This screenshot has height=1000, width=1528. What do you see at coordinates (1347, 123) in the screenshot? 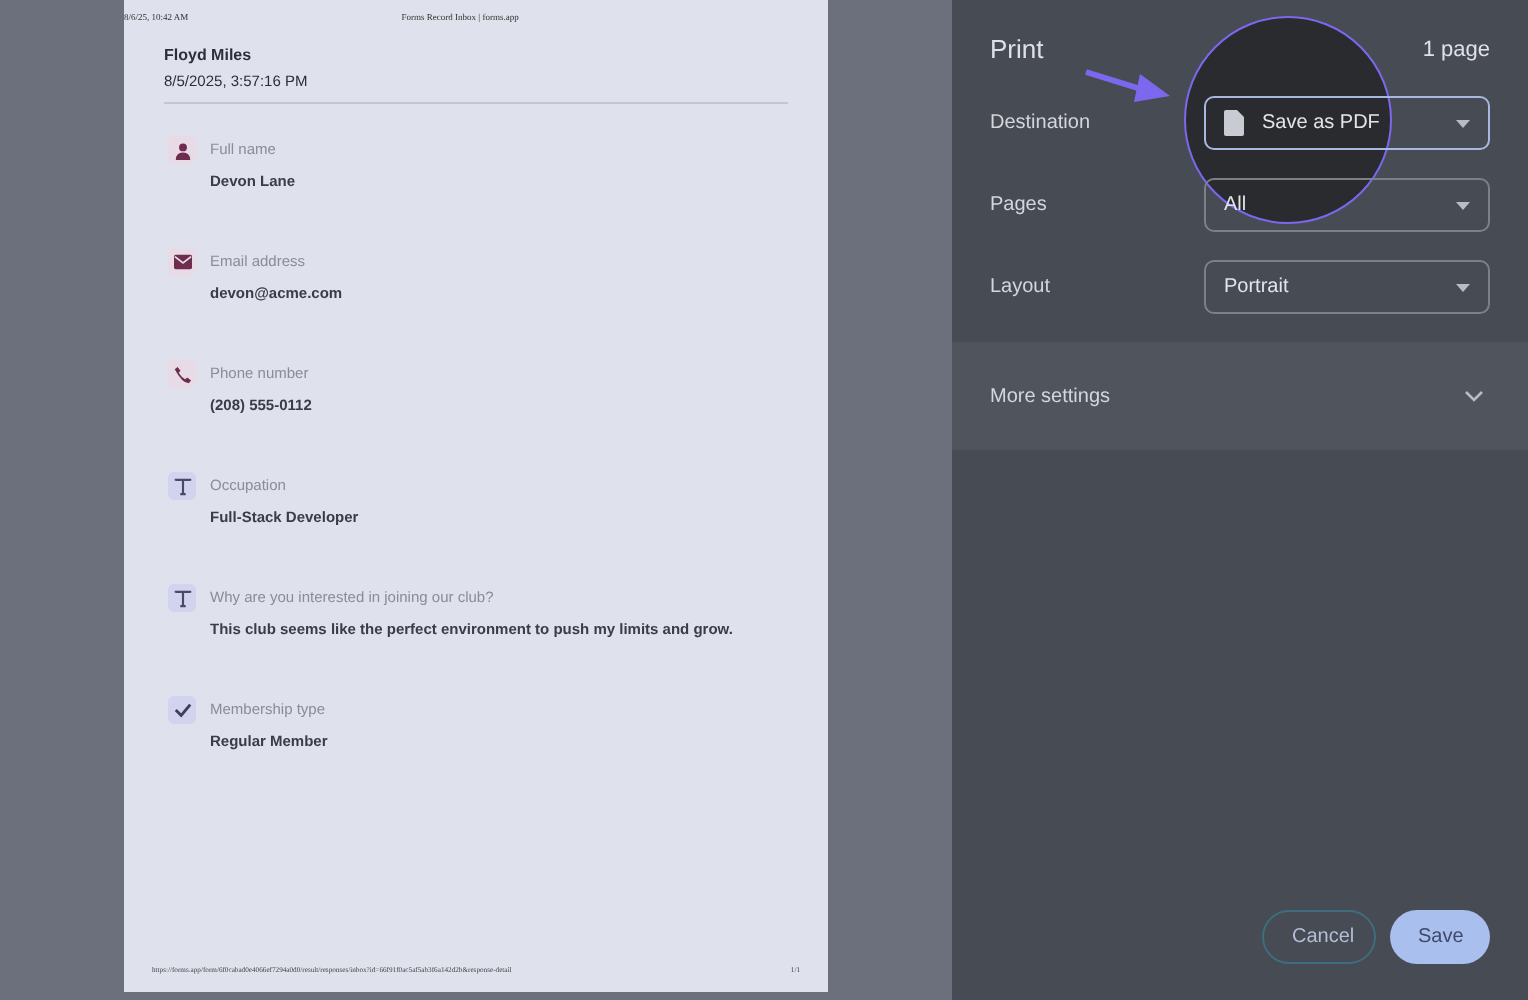
I see `select-dropdown: Save as PDF` at bounding box center [1347, 123].